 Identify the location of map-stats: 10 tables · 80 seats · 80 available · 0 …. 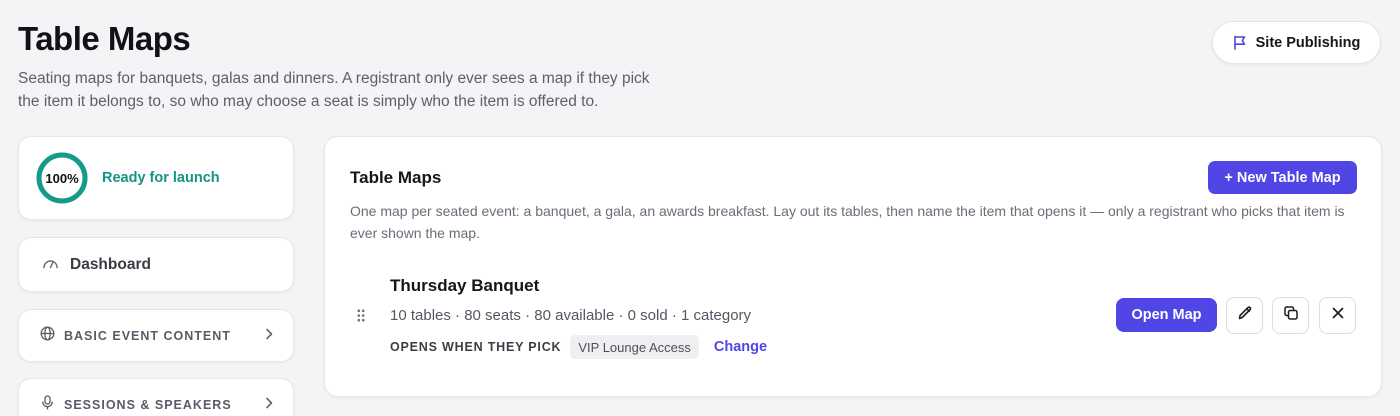
(571, 315).